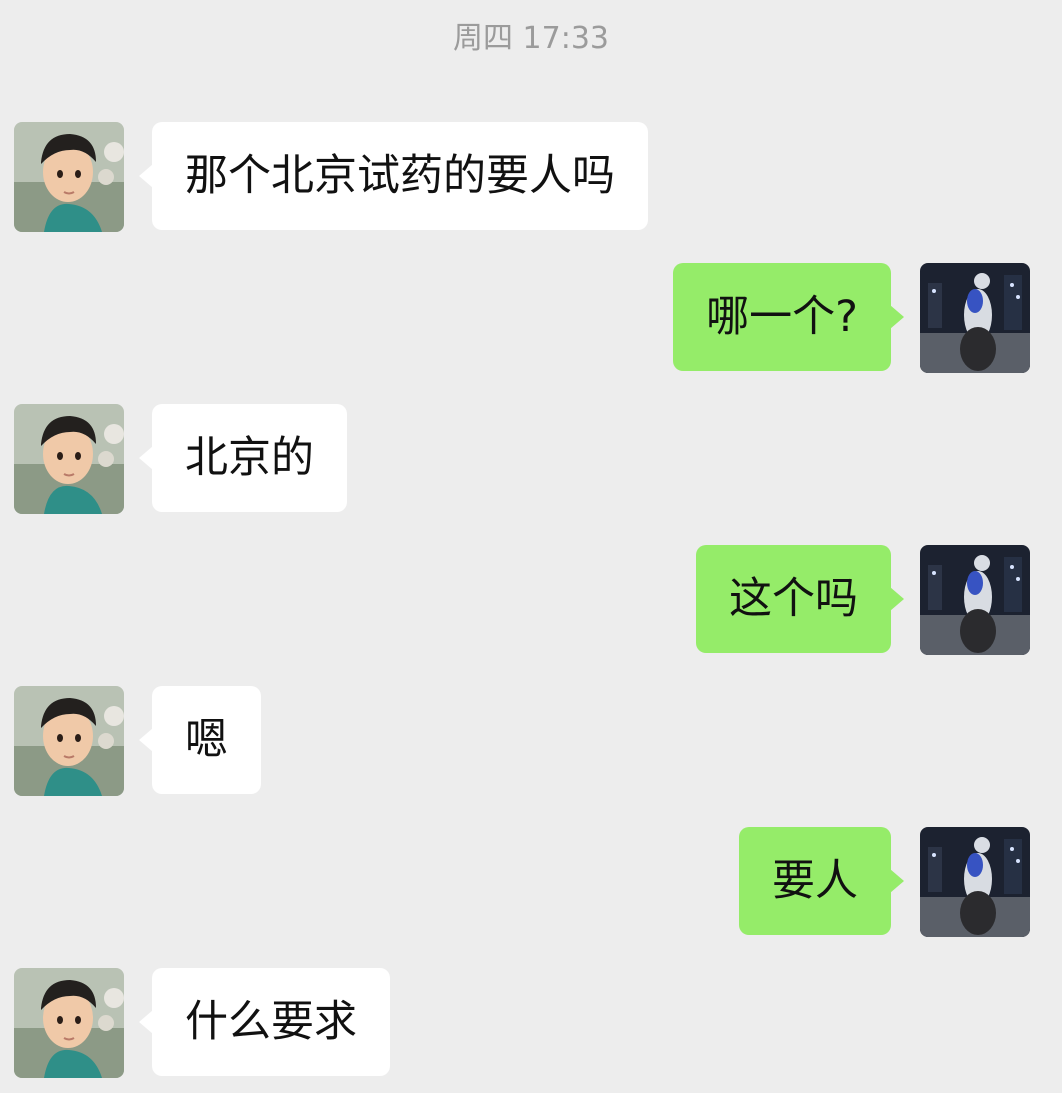  What do you see at coordinates (531, 318) in the screenshot?
I see `message-row-outgoing: 哪一个?` at bounding box center [531, 318].